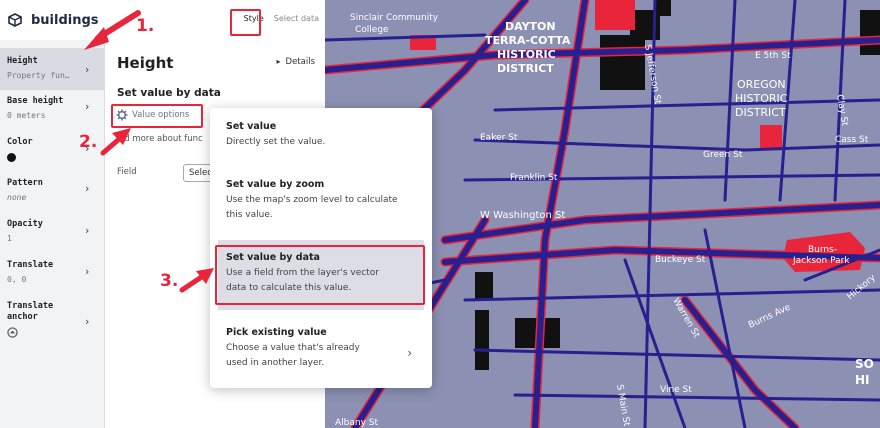 This screenshot has width=880, height=428. Describe the element at coordinates (88, 142) in the screenshot. I see `step-label-2: 2.` at that location.